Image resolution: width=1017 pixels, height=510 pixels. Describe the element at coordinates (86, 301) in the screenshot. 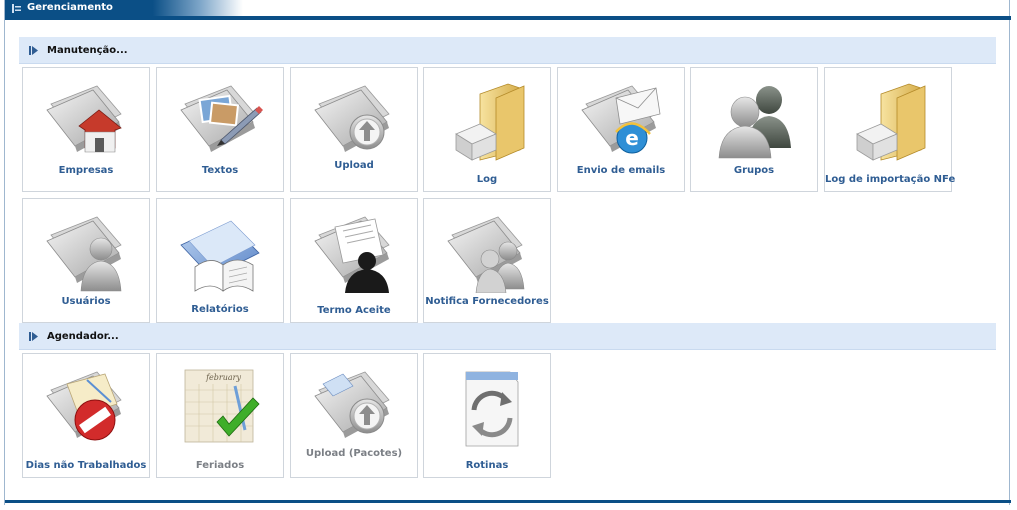

I see `tile-label: Usuários` at that location.